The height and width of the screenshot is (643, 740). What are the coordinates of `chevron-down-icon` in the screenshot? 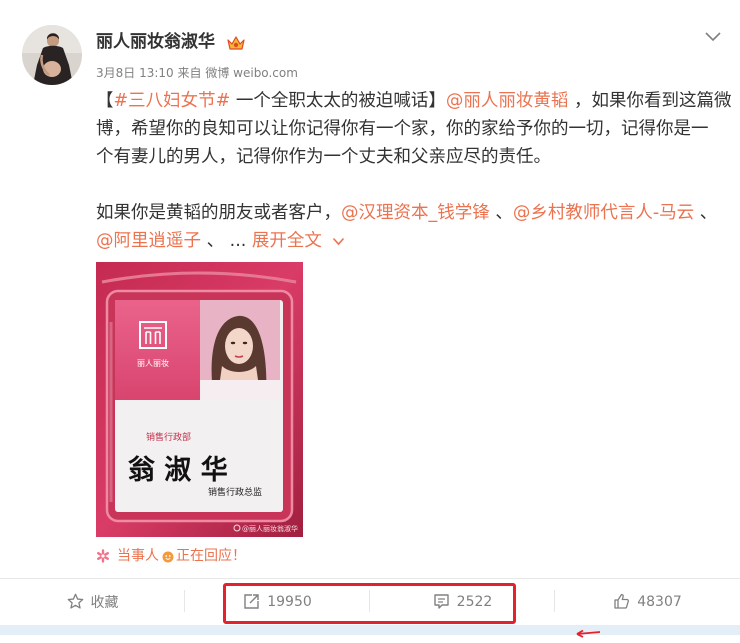 It's located at (713, 34).